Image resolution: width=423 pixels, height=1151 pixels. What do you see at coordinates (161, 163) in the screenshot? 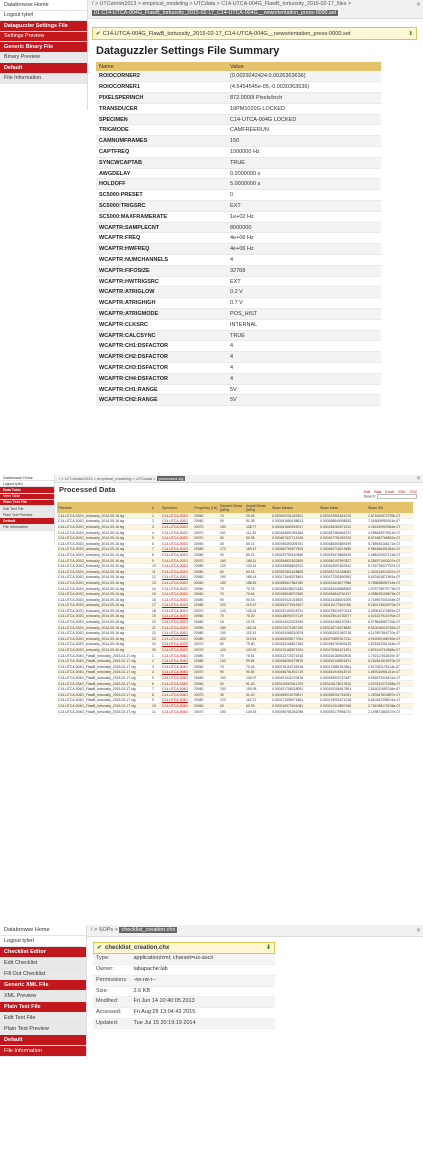
I see `setting-name: SYNCWCAPTAB` at bounding box center [161, 163].